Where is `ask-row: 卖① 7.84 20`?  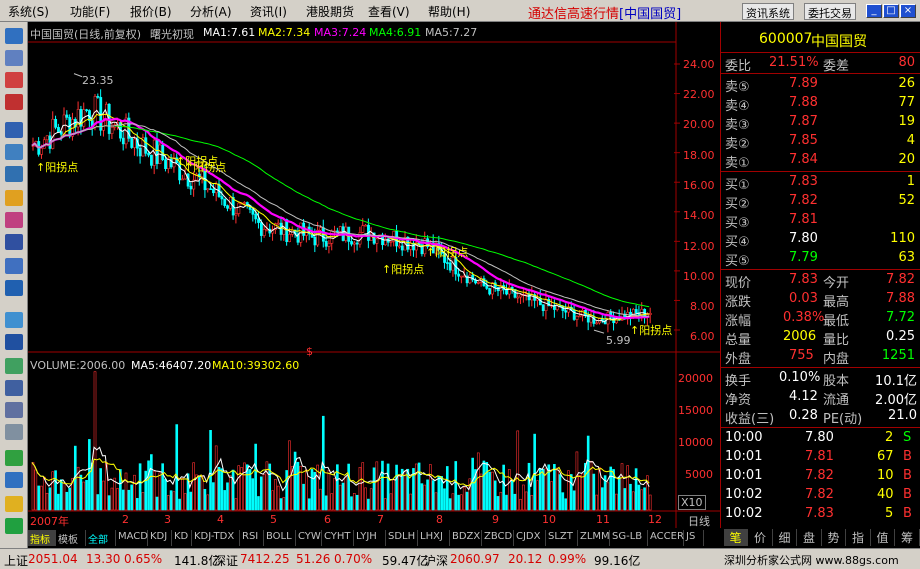 ask-row: 卖① 7.84 20 is located at coordinates (820, 161).